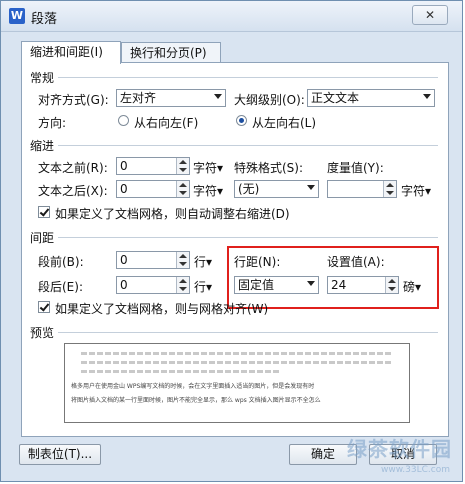  I want to click on indent-before-unit: 字符▾, so click(208, 167).